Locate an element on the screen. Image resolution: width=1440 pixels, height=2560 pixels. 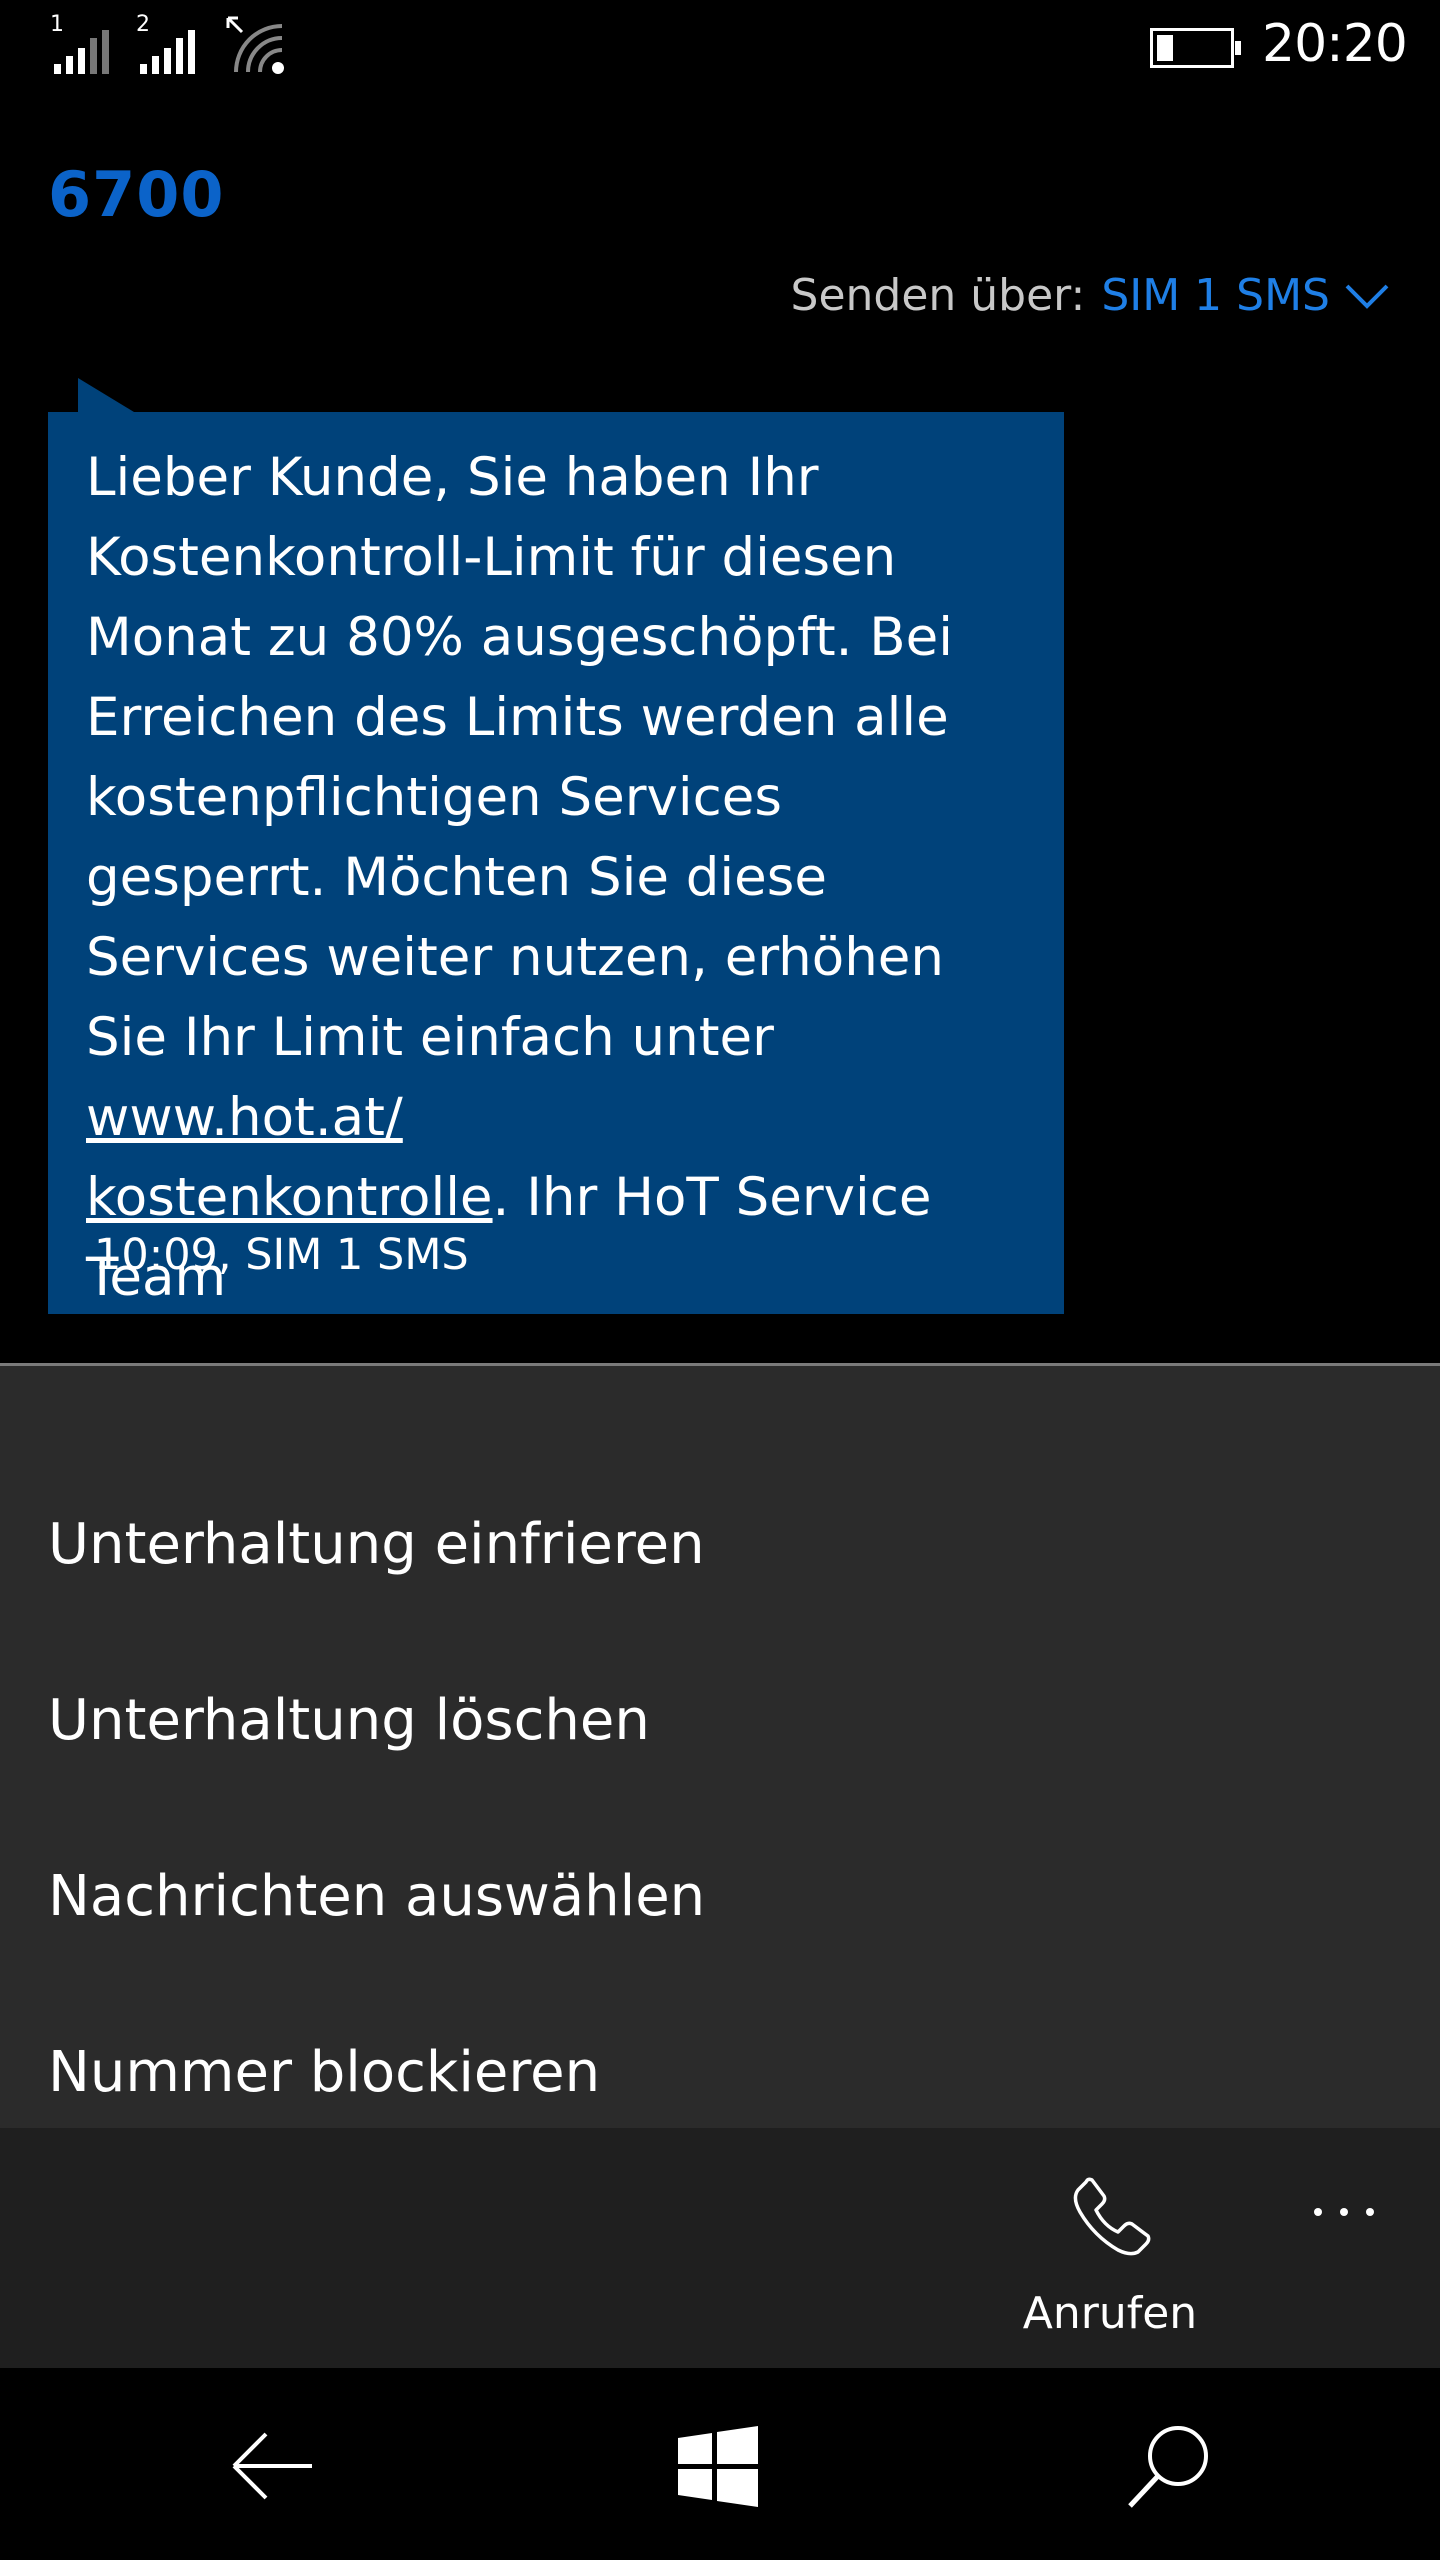
chevron-down-icon is located at coordinates (1367, 296).